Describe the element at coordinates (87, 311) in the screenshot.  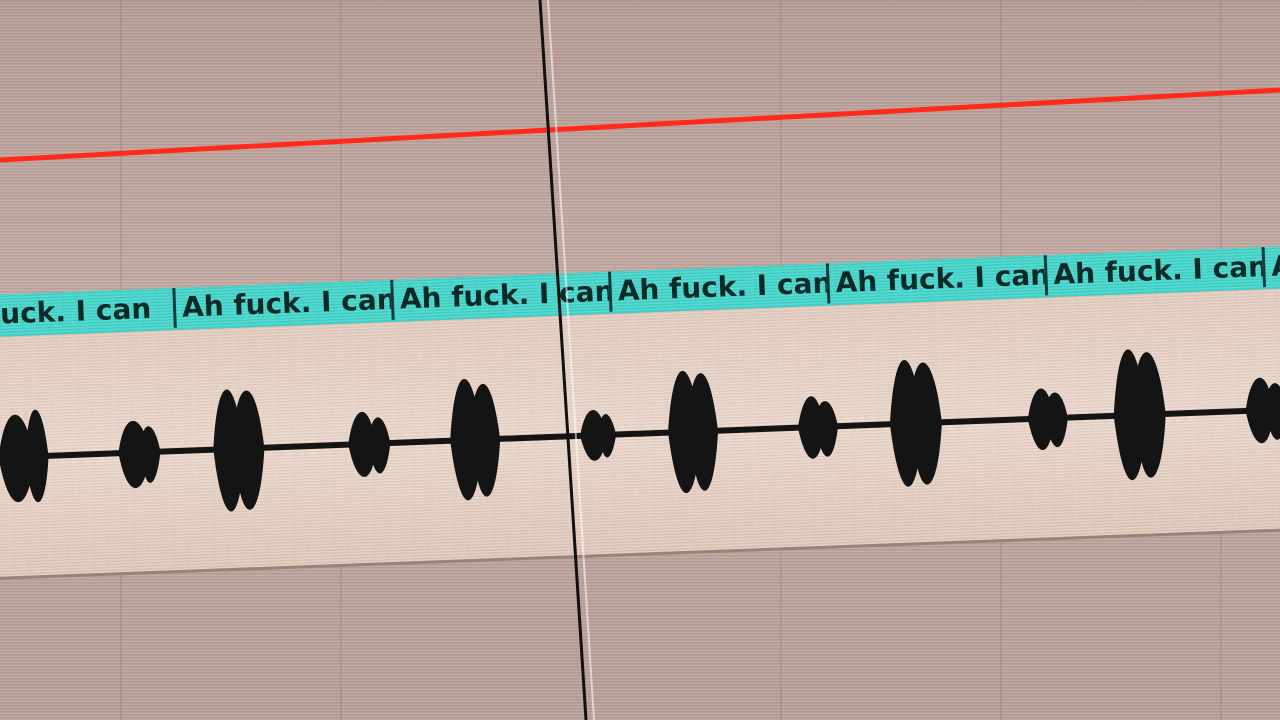
I see `audio-region-label: uck. I can` at that location.